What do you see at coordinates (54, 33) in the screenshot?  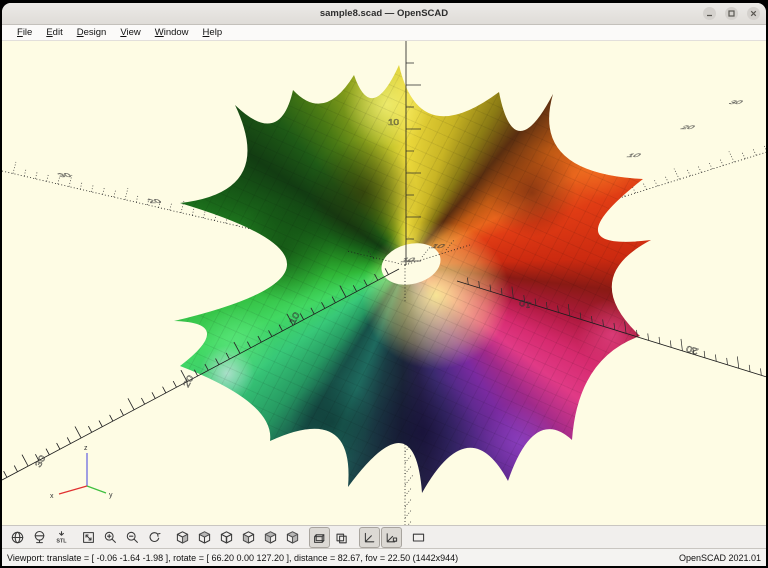 I see `menu-item-edit: Edit` at bounding box center [54, 33].